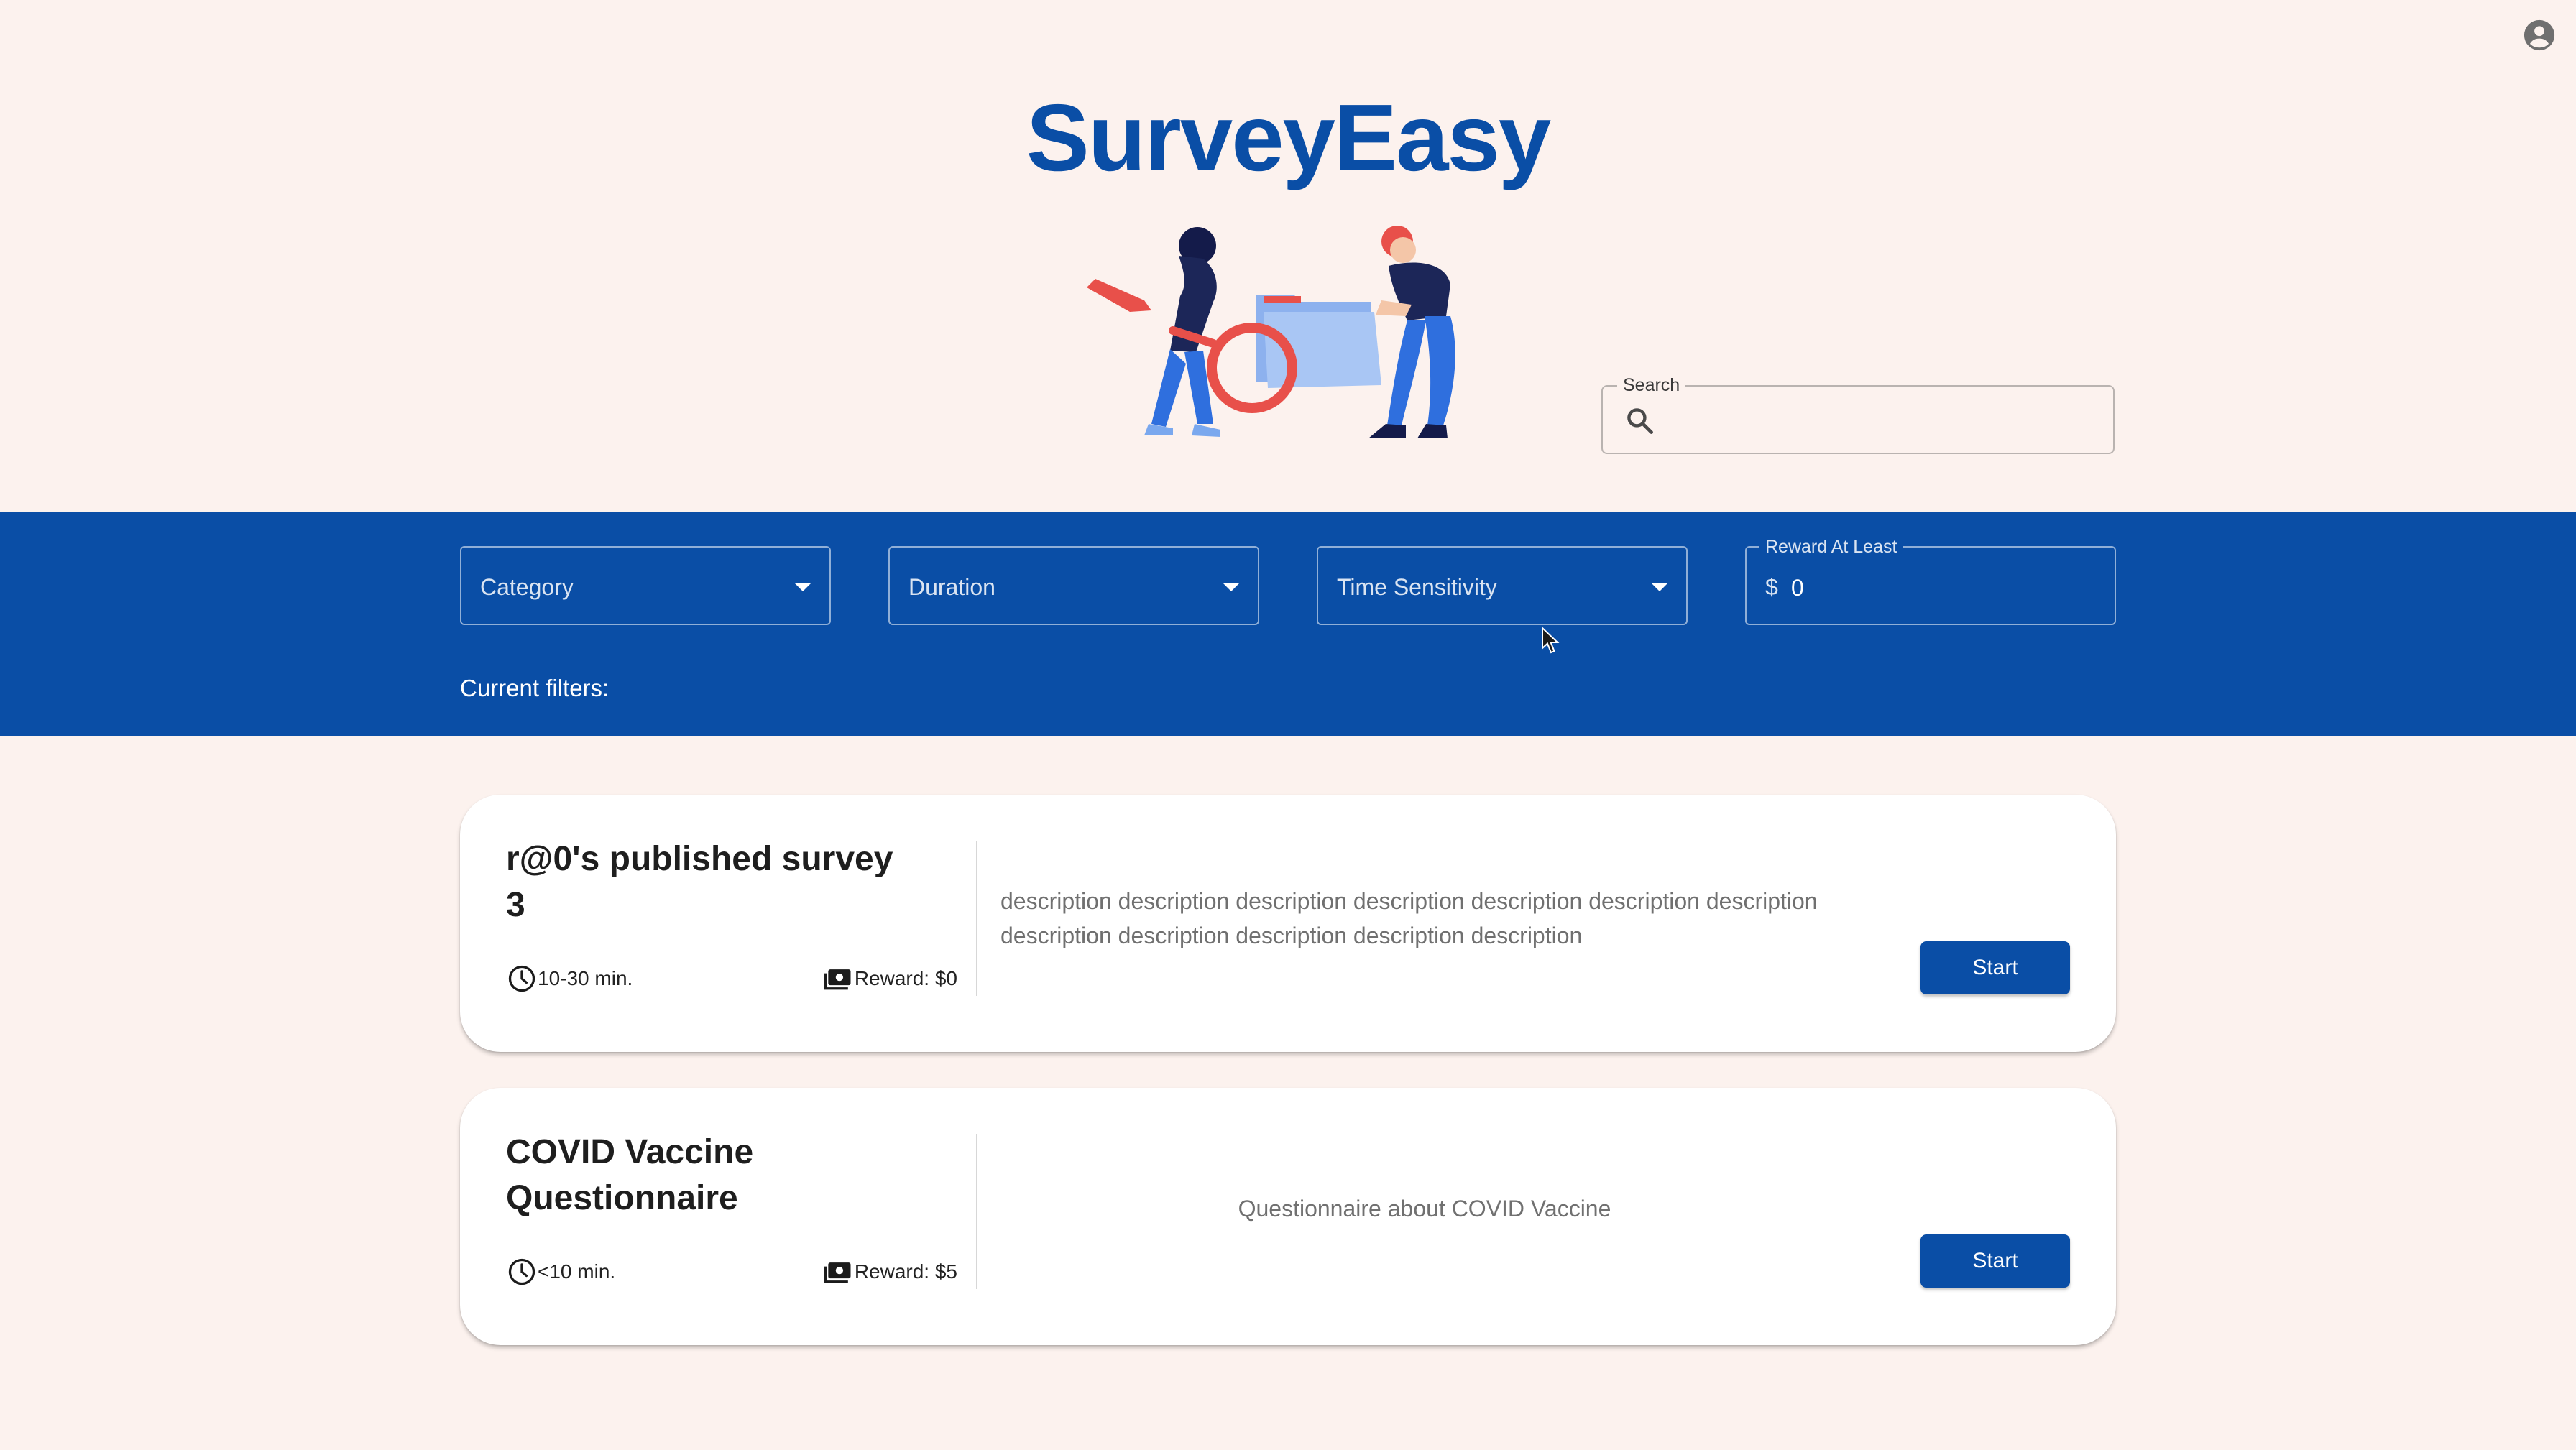 This screenshot has height=1450, width=2576. Describe the element at coordinates (535, 688) in the screenshot. I see `current-filters-label: Current filters:` at that location.